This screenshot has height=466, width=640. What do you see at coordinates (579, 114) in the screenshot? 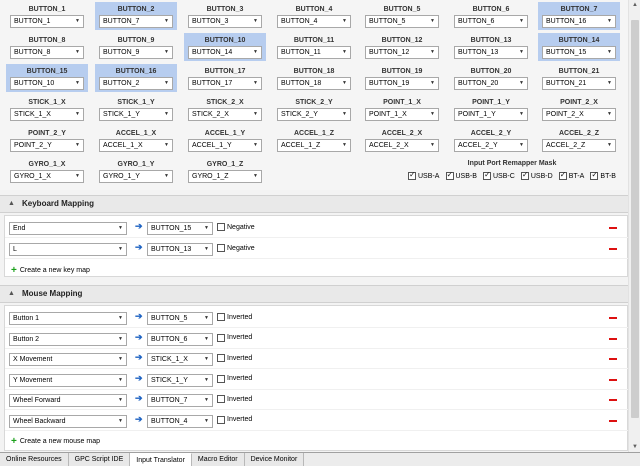
I see `remap-select: POINT_2_X ▼` at bounding box center [579, 114].